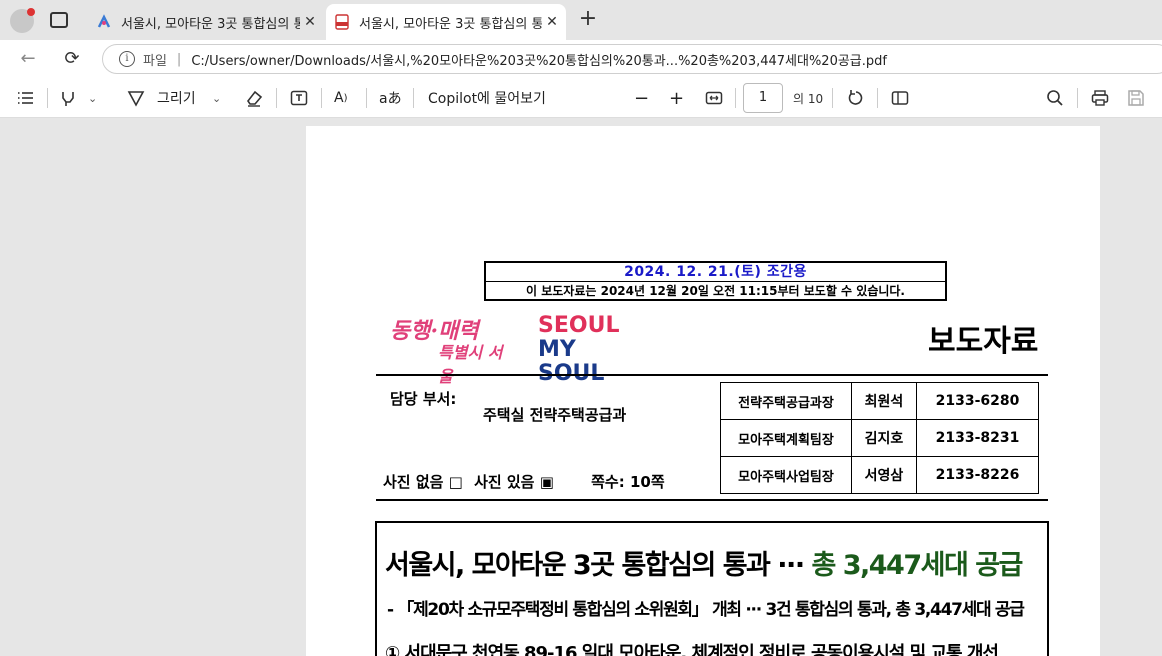 This screenshot has height=656, width=1162. I want to click on print-icon, so click(1100, 98).